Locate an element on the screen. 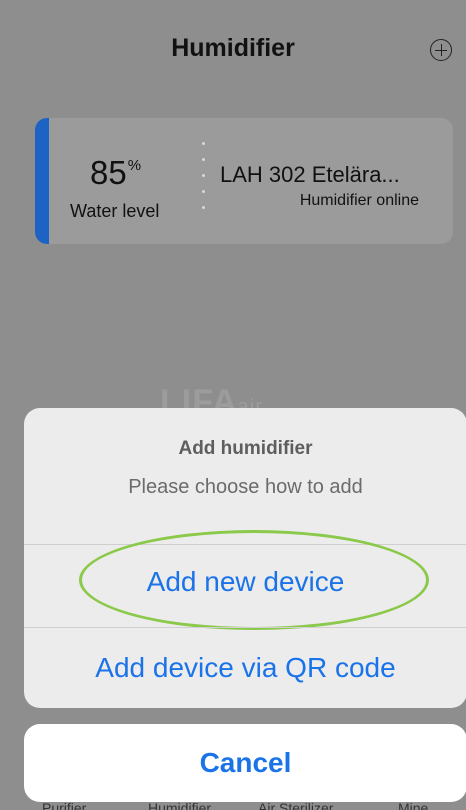 This screenshot has width=466, height=810. action-sheet-message: Please choose how to add is located at coordinates (245, 487).